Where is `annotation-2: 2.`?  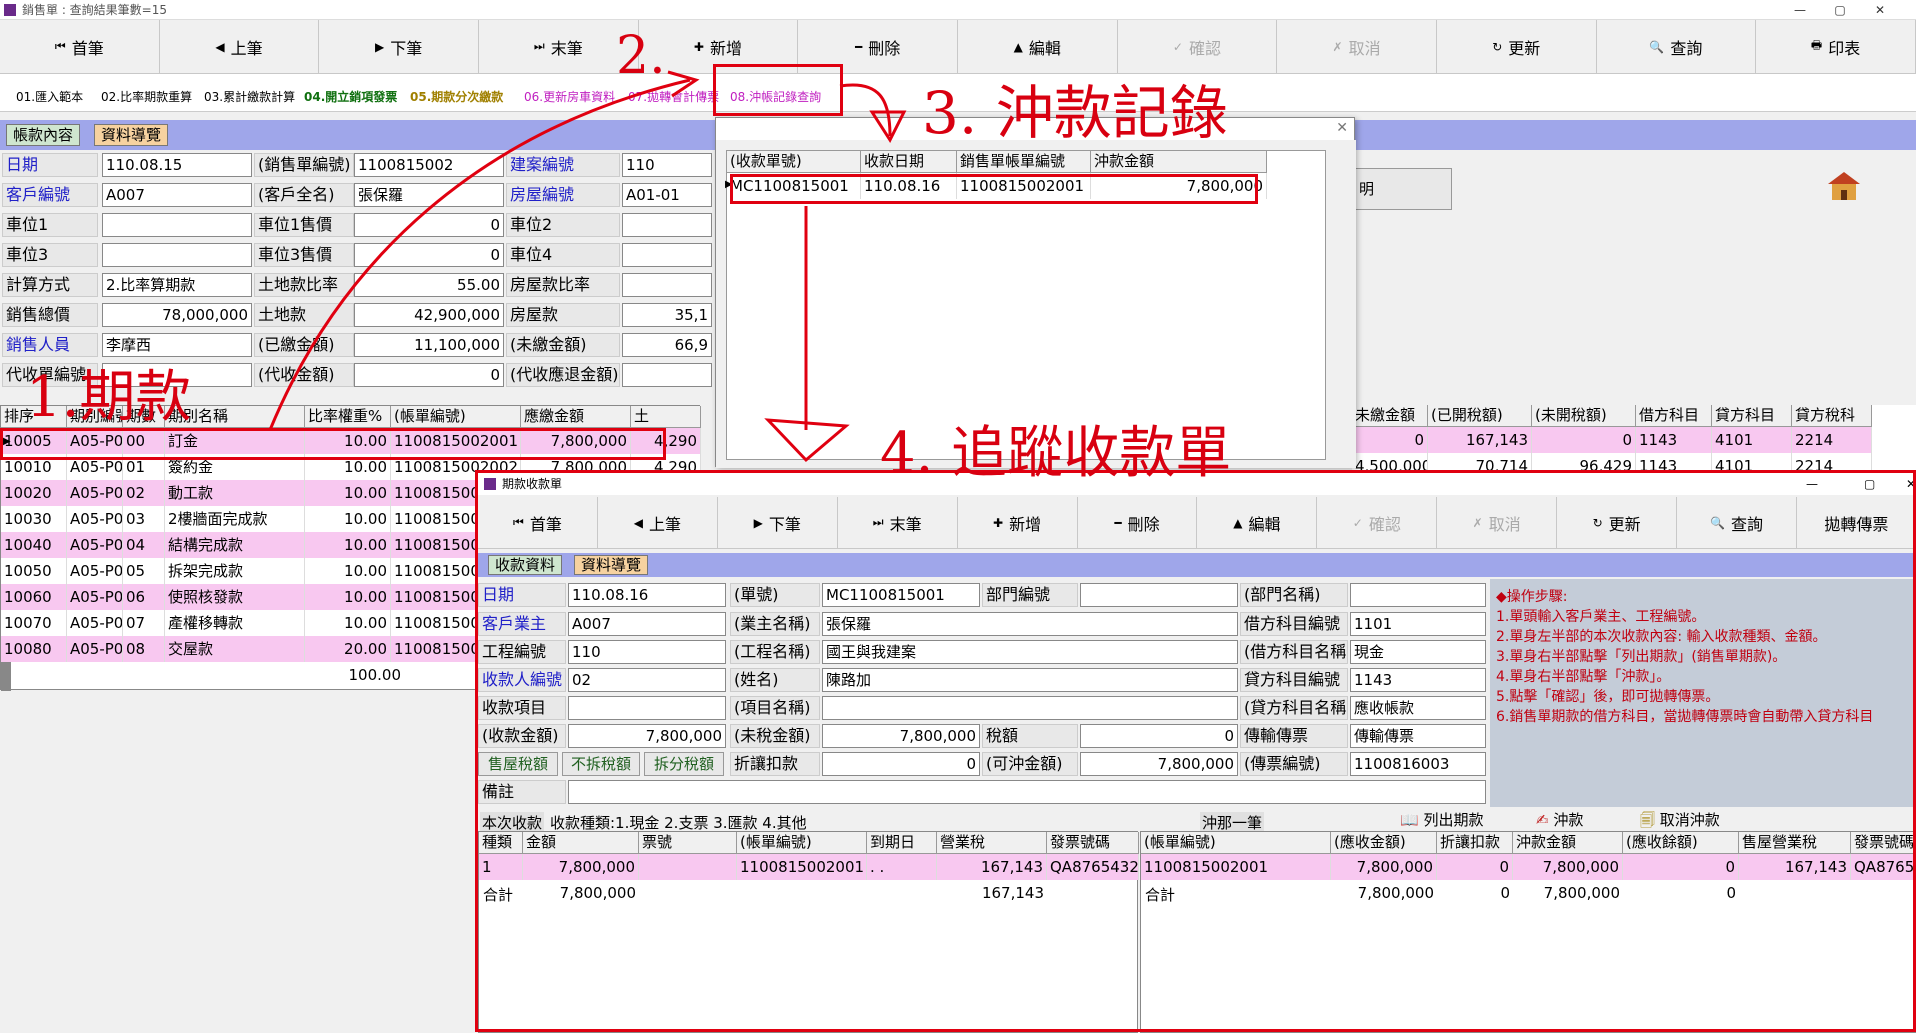
annotation-2: 2. is located at coordinates (641, 56).